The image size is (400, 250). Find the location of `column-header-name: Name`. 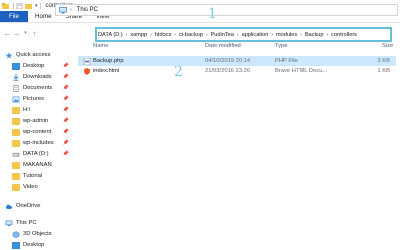

column-header-name: Name is located at coordinates (100, 46).